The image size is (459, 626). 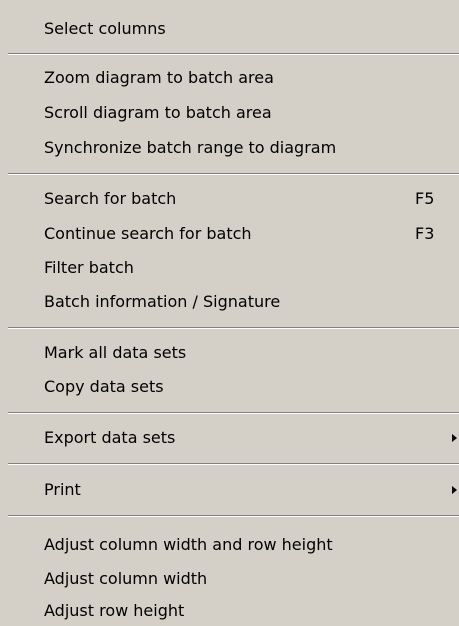 What do you see at coordinates (115, 352) in the screenshot?
I see `menu-item-label: Mark all data sets` at bounding box center [115, 352].